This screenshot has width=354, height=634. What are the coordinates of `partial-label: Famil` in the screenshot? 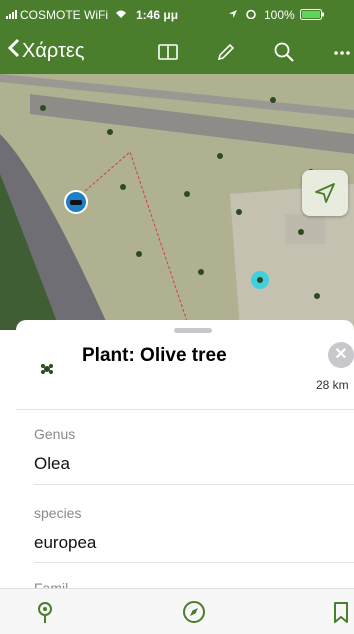 It's located at (51, 584).